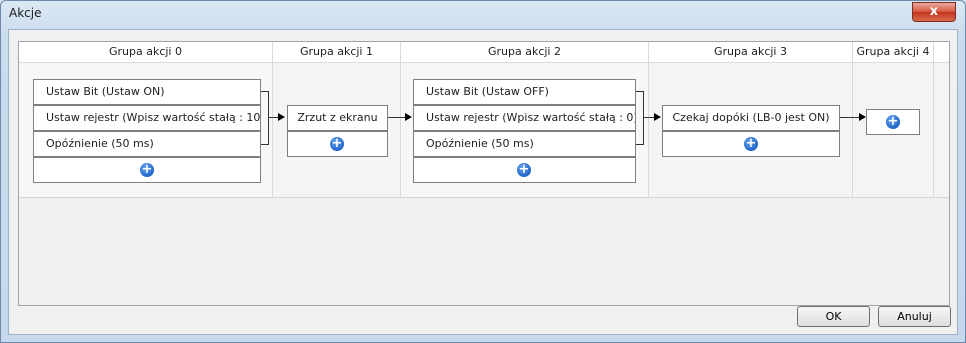 This screenshot has width=966, height=343. Describe the element at coordinates (146, 52) in the screenshot. I see `group-header-0: Grupa akcji 0` at that location.